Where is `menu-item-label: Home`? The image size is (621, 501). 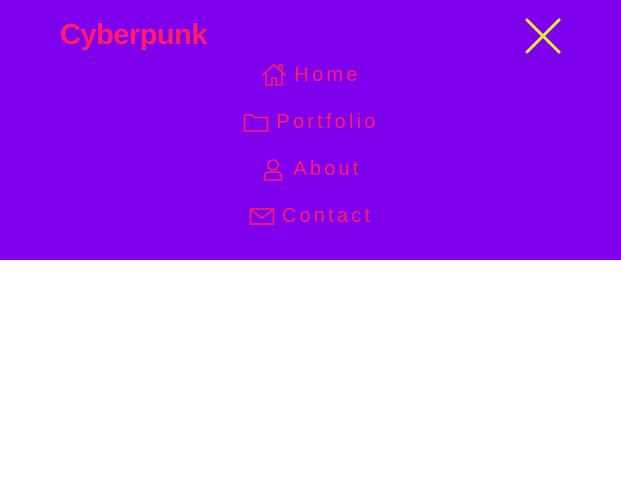
menu-item-label: Home is located at coordinates (327, 74).